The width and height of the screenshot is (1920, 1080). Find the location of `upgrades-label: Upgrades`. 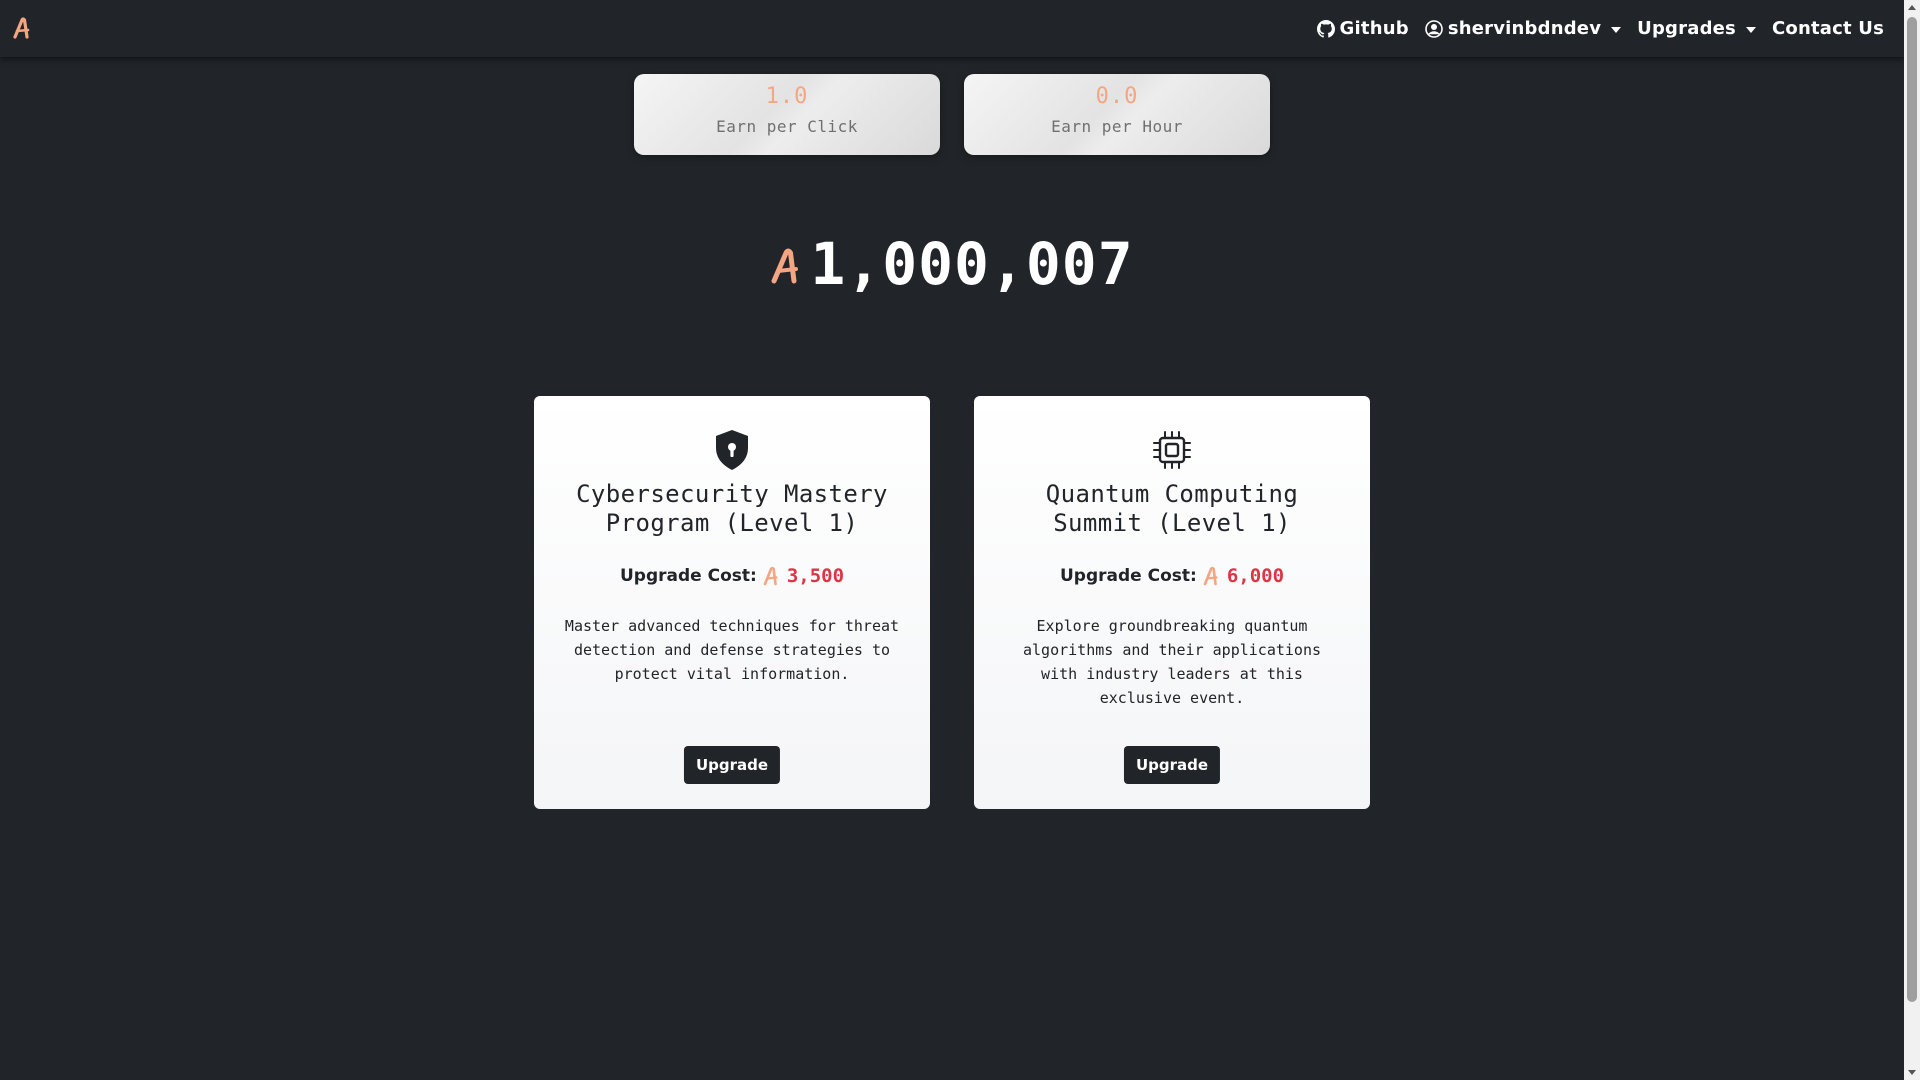

upgrades-label: Upgrades is located at coordinates (1686, 28).